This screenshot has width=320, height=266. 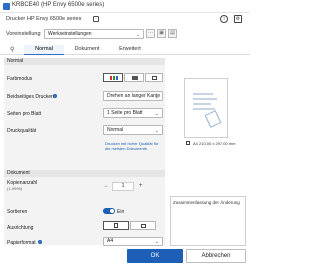 I want to click on portrait-icon, so click(x=116, y=225).